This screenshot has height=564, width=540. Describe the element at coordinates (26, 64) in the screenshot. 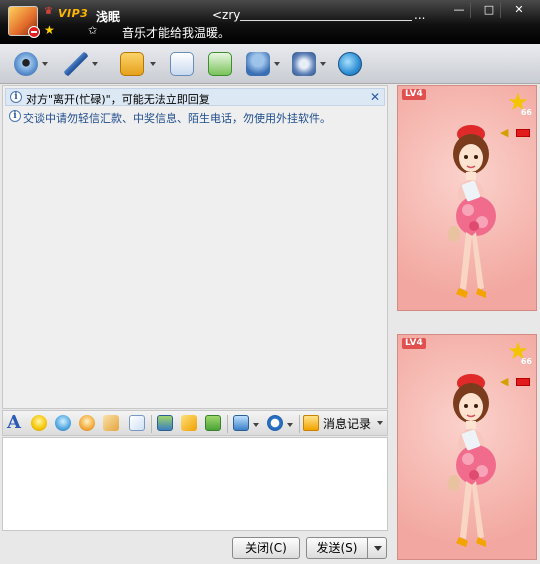

I see `video-call-icon` at that location.